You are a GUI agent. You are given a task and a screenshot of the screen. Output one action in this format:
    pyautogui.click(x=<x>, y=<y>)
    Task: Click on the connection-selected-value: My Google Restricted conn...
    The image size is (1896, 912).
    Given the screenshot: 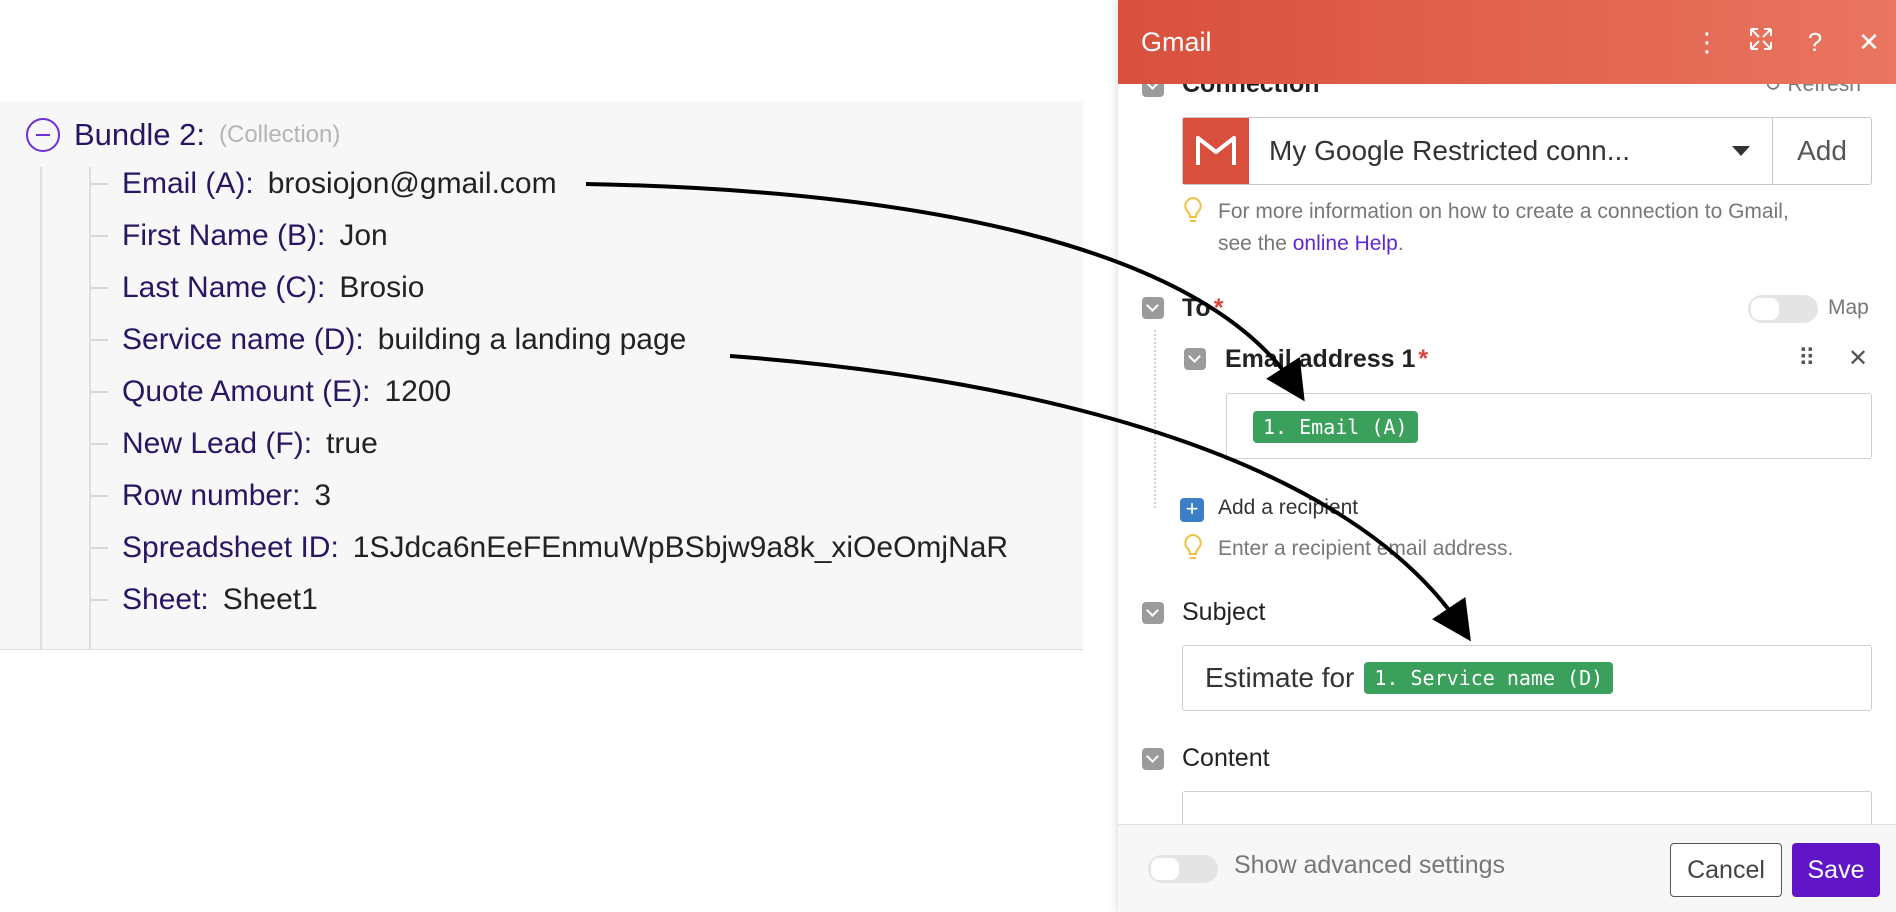 What is the action you would take?
    pyautogui.click(x=1450, y=150)
    